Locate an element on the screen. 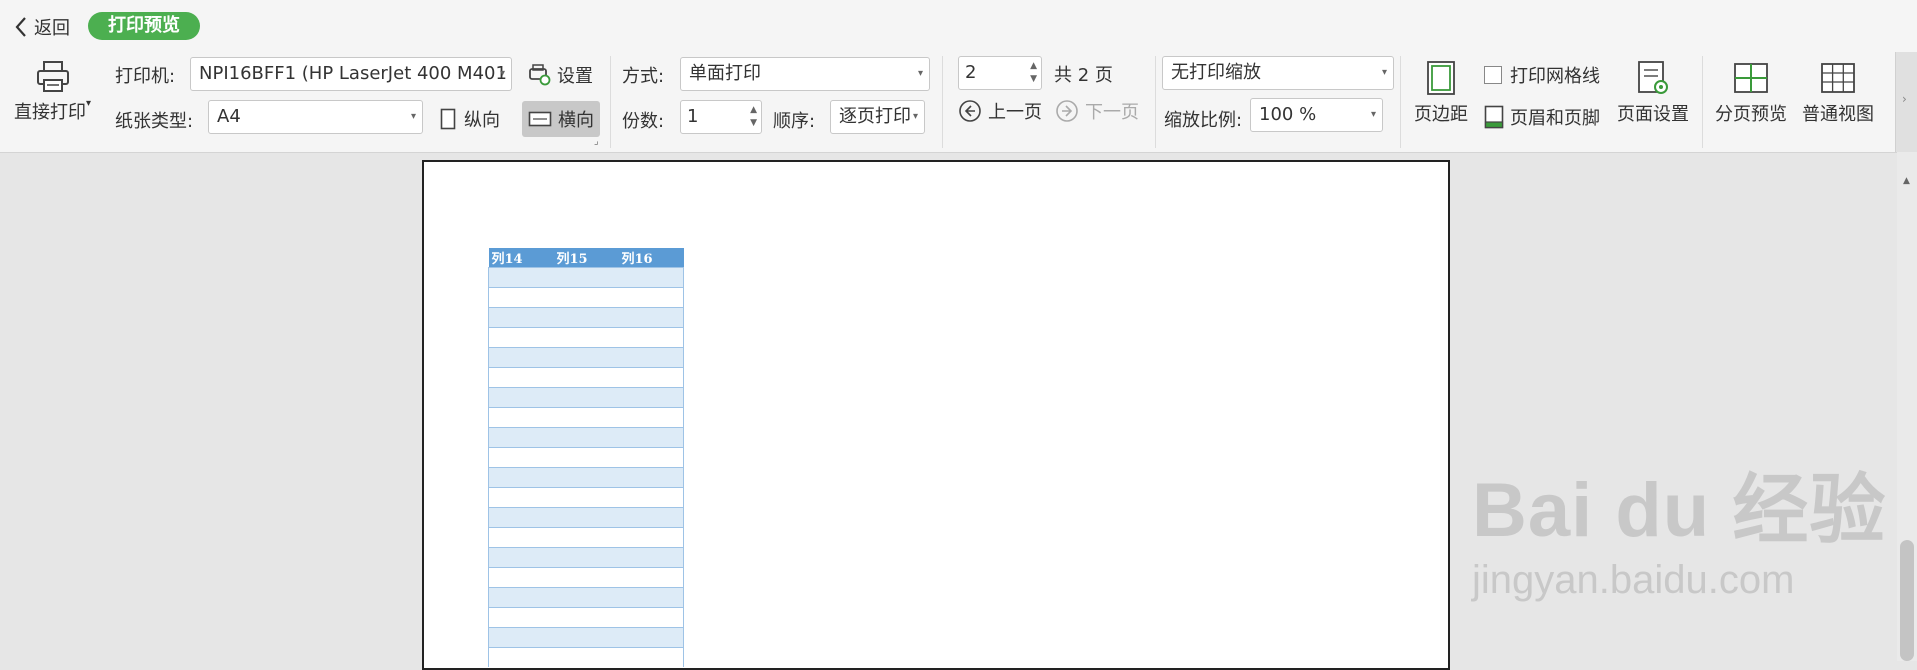 This screenshot has width=1917, height=670. total-pages-label: 共 2 页 is located at coordinates (1083, 75).